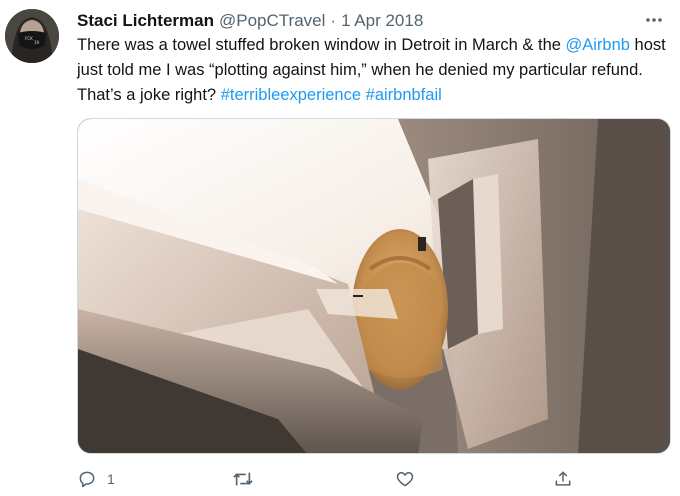  Describe the element at coordinates (111, 479) in the screenshot. I see `reply-count: 1` at that location.